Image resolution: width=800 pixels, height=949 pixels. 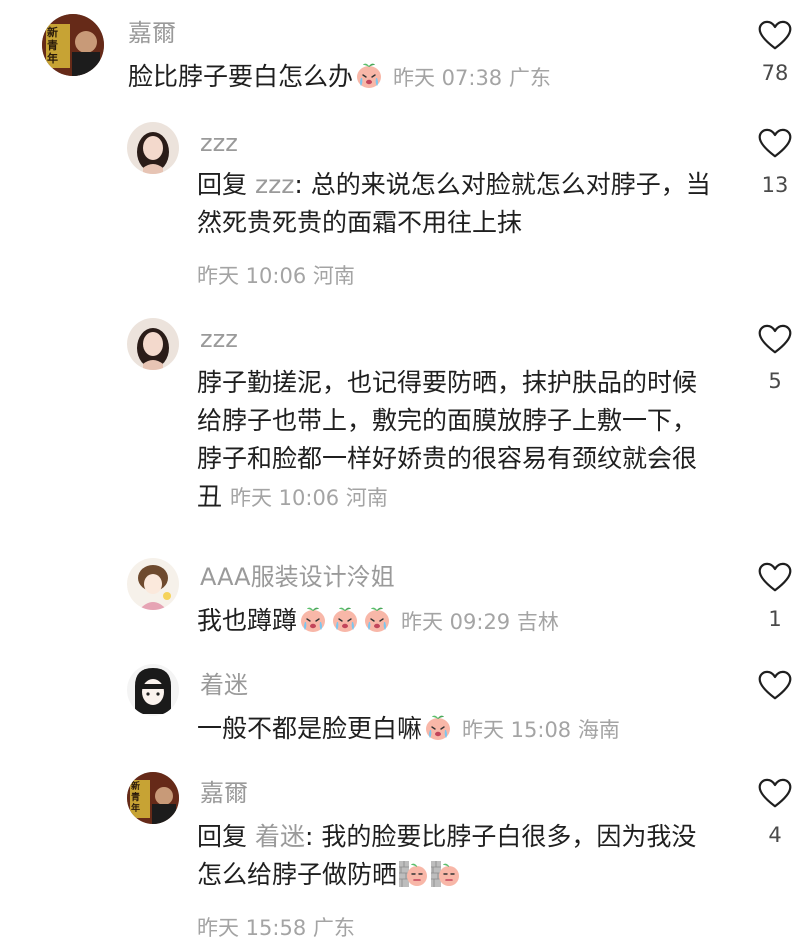 What do you see at coordinates (457, 856) in the screenshot?
I see `comment-text: 回复 着迷: 我的脸要比脖子白很多，因为我没怎么给脖子做防晒` at bounding box center [457, 856].